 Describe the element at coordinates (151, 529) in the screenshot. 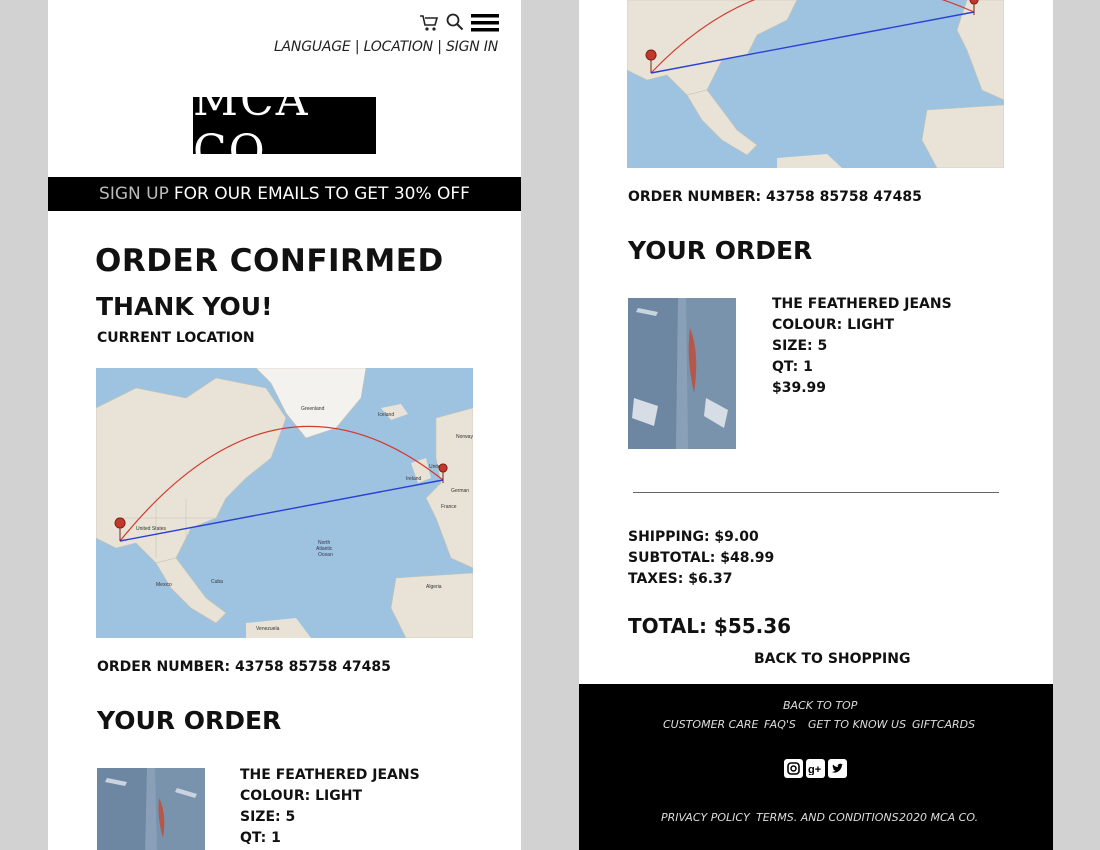

I see `map-label-united-states: United States` at that location.